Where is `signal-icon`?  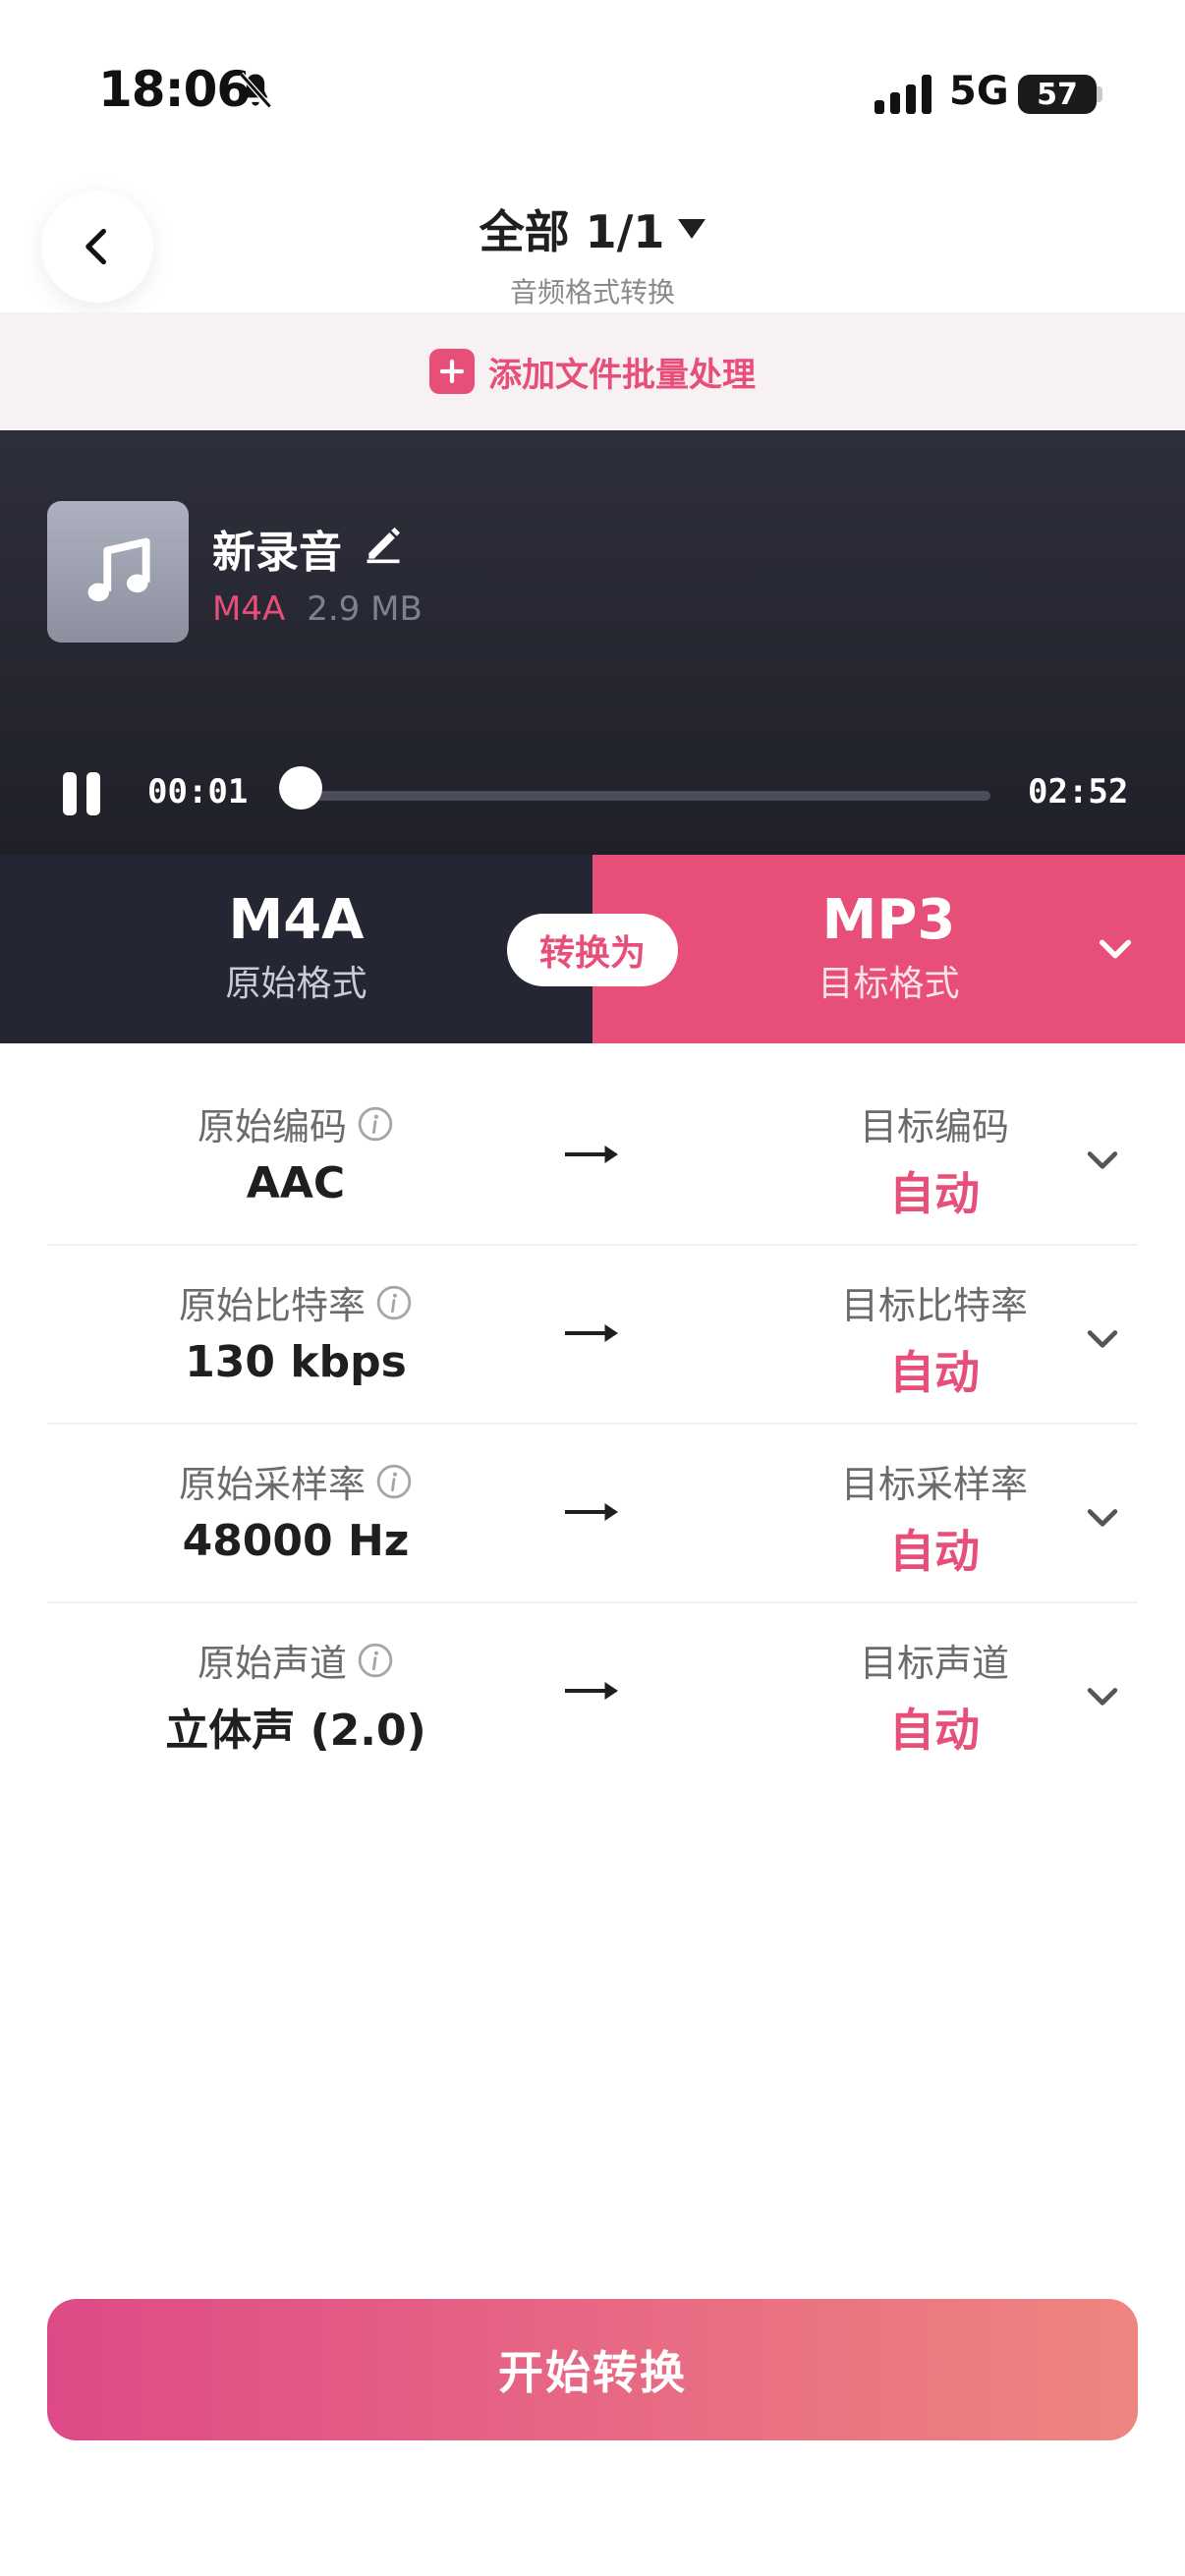
signal-icon is located at coordinates (903, 94).